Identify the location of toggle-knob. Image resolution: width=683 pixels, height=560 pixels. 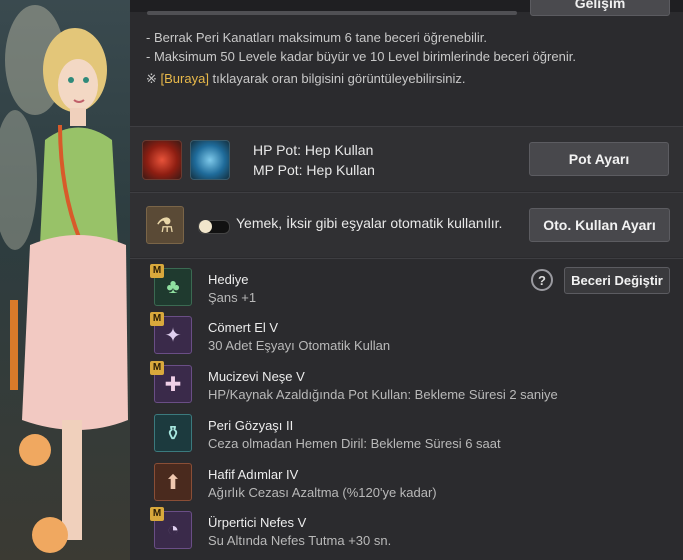
(205, 226).